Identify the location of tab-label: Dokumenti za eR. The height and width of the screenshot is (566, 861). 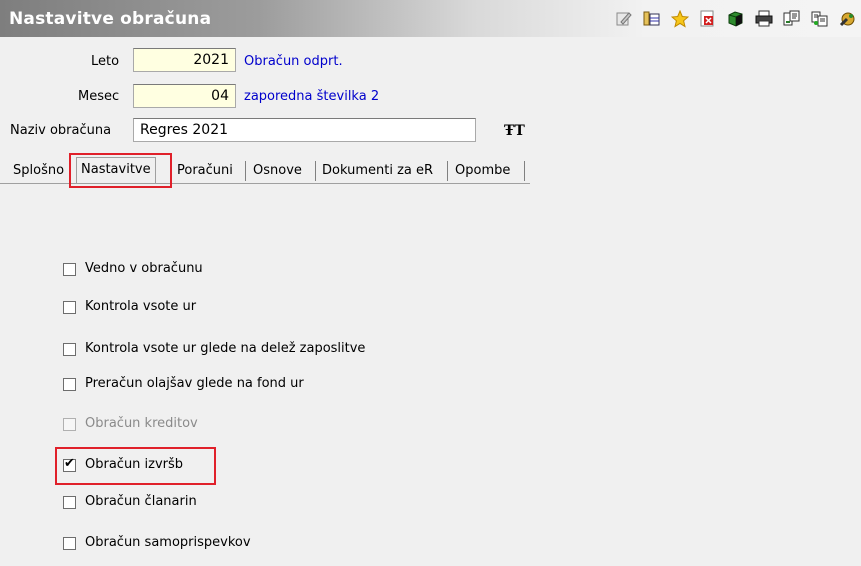
(378, 170).